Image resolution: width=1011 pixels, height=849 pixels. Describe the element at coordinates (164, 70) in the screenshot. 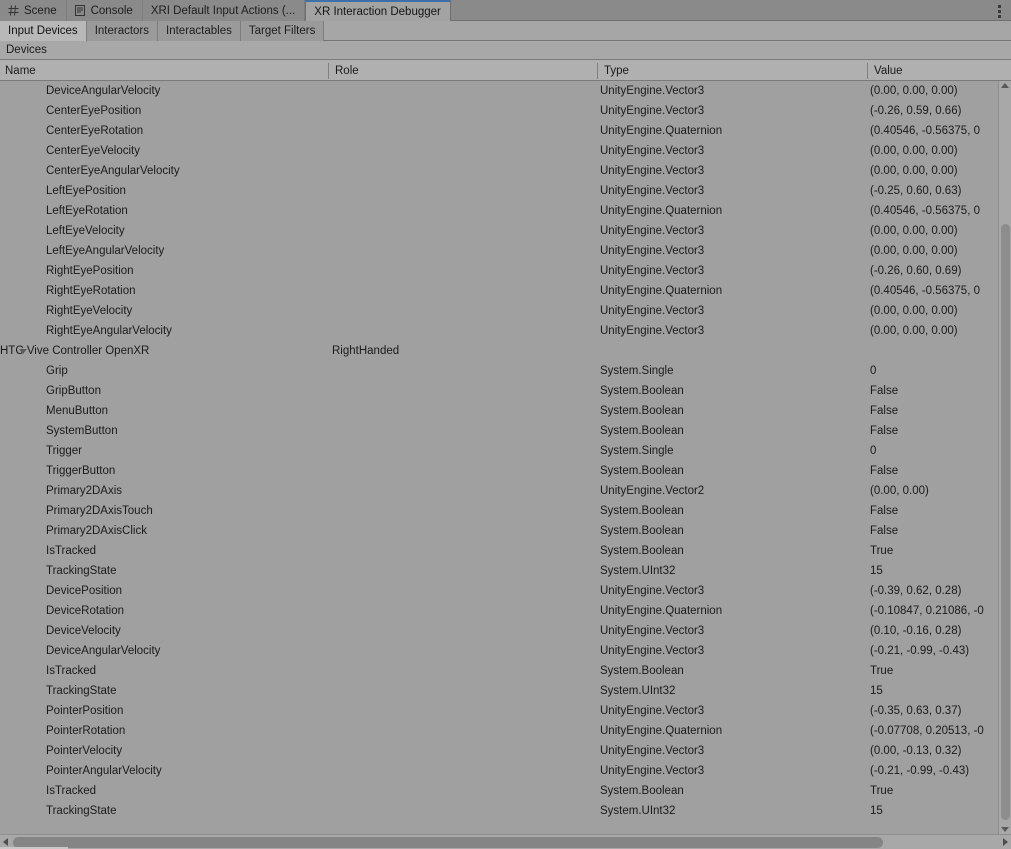

I see `column-header-name: Name` at that location.